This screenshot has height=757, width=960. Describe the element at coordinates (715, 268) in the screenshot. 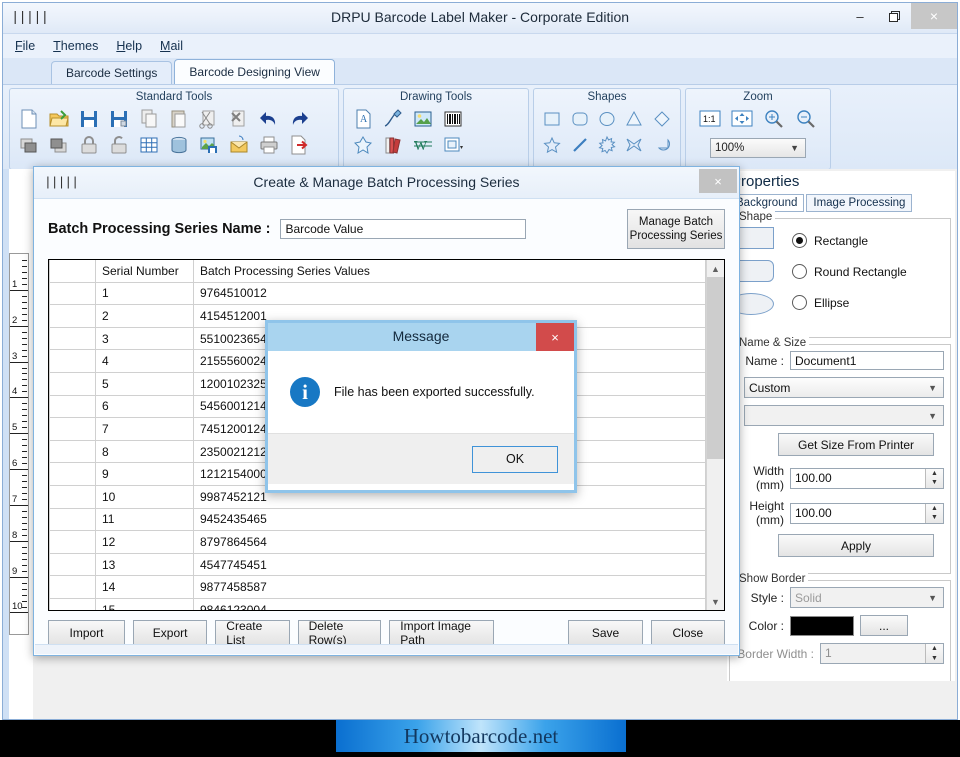

I see `scroll-up-icon: ▲` at that location.